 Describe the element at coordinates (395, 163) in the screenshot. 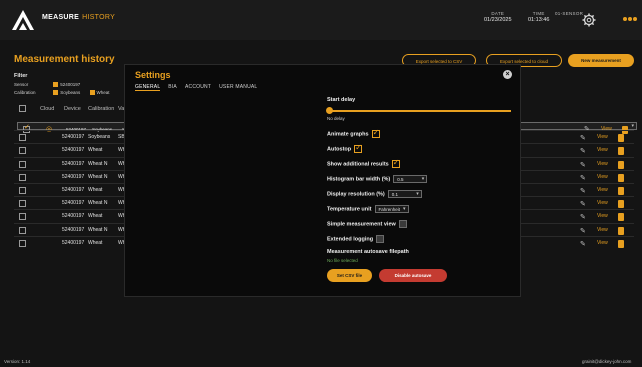

I see `show-additional-checkbox` at that location.